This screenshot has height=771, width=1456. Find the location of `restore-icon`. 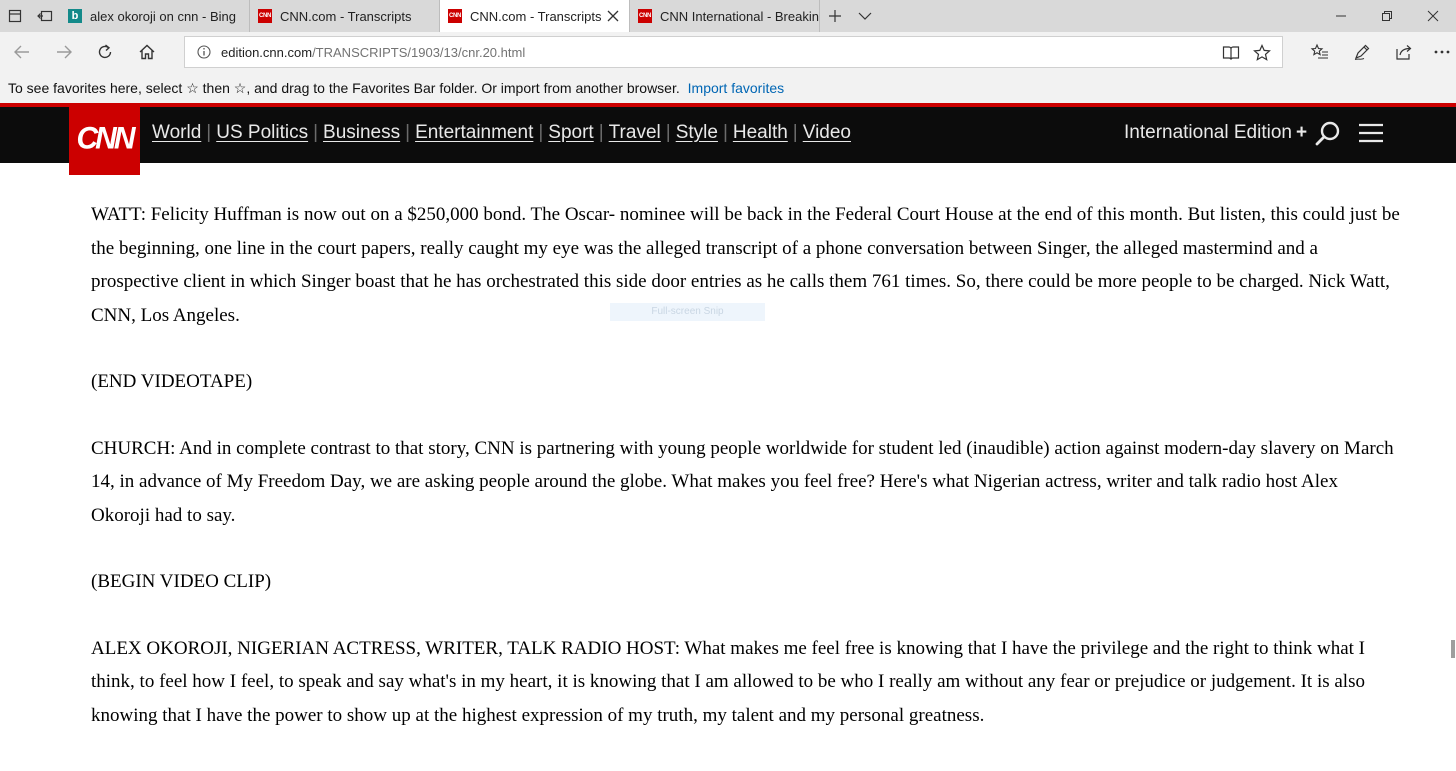

restore-icon is located at coordinates (1387, 16).